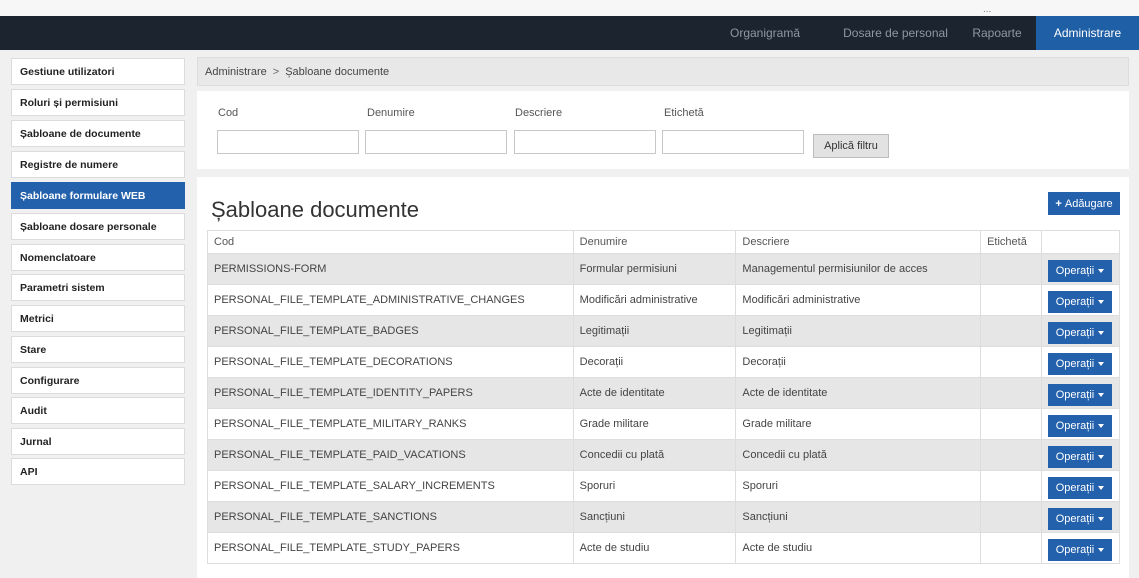 This screenshot has height=578, width=1139. What do you see at coordinates (236, 72) in the screenshot?
I see `breadcrumb-root: Administrare` at bounding box center [236, 72].